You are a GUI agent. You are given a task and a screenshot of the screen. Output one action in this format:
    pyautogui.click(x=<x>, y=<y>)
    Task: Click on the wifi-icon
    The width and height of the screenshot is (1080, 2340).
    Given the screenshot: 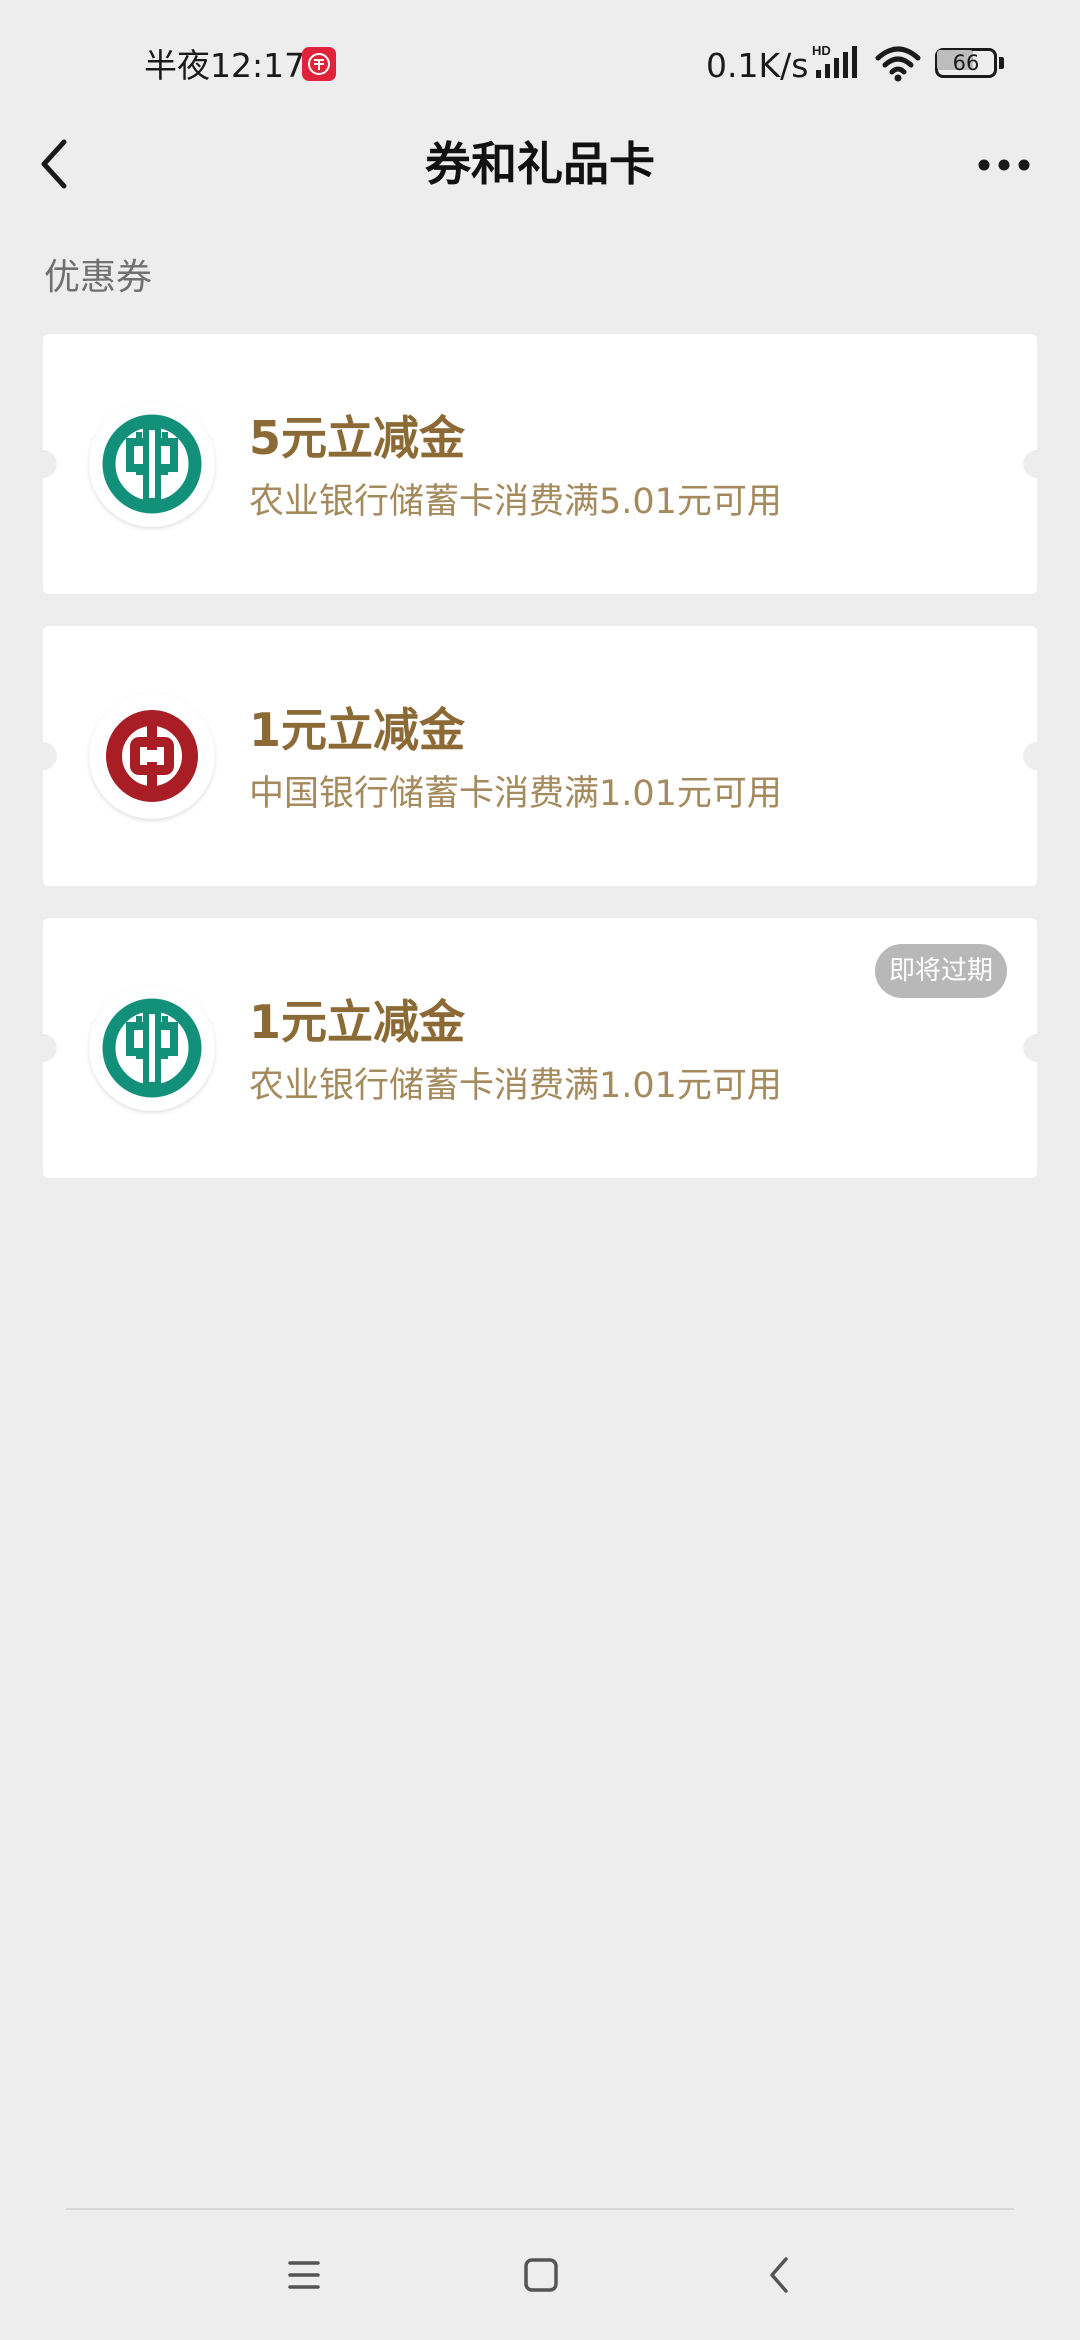 What is the action you would take?
    pyautogui.click(x=898, y=66)
    